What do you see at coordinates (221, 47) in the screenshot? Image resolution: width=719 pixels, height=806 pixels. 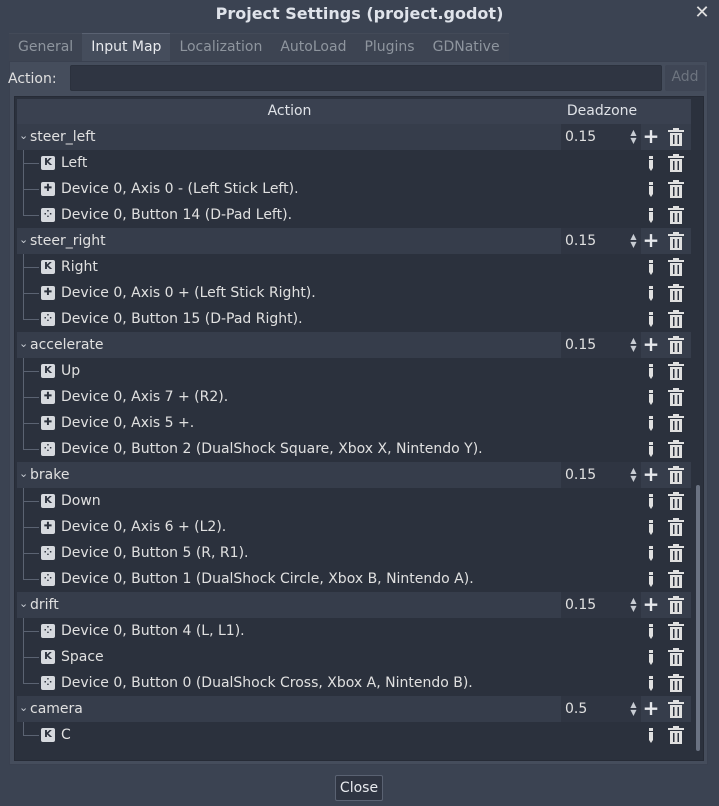 I see `tab-localization: Localization` at bounding box center [221, 47].